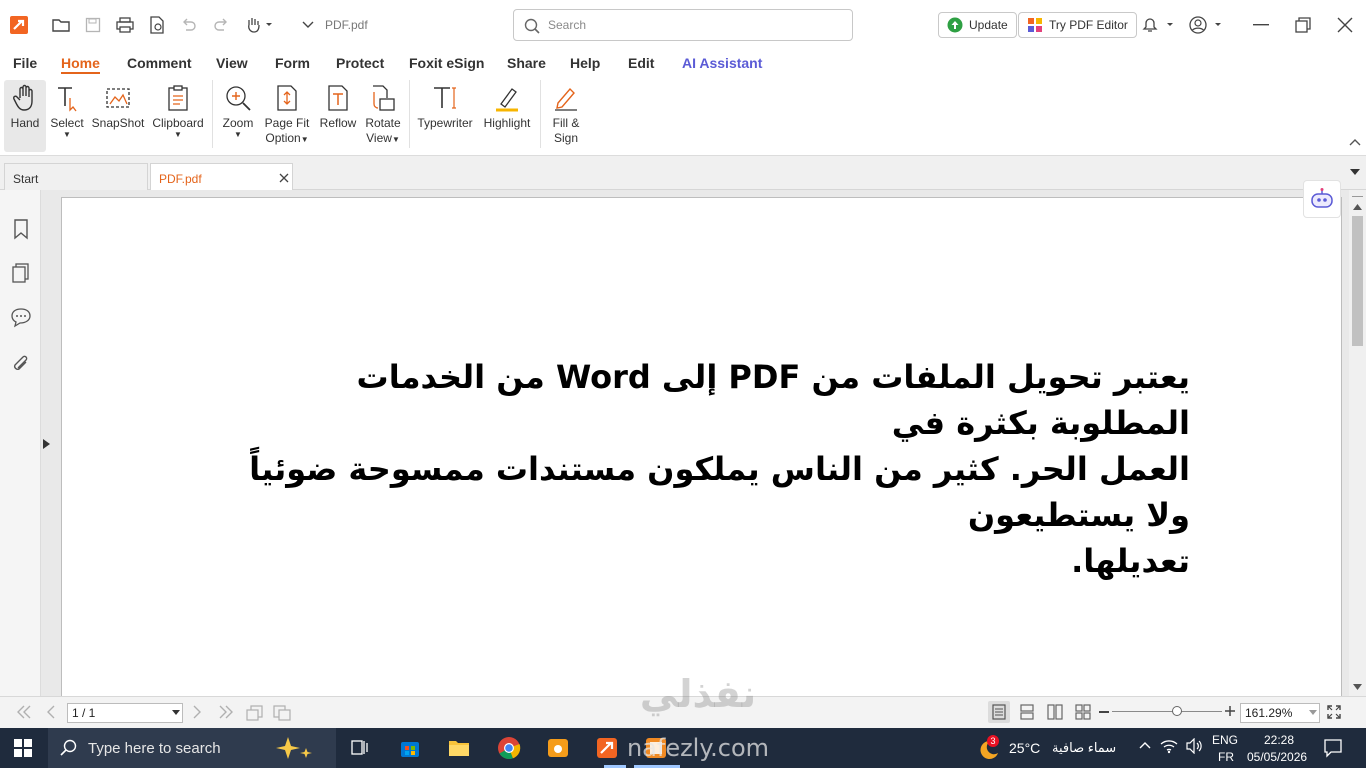 Image resolution: width=1366 pixels, height=768 pixels. I want to click on language-secondary: FR, so click(1226, 757).